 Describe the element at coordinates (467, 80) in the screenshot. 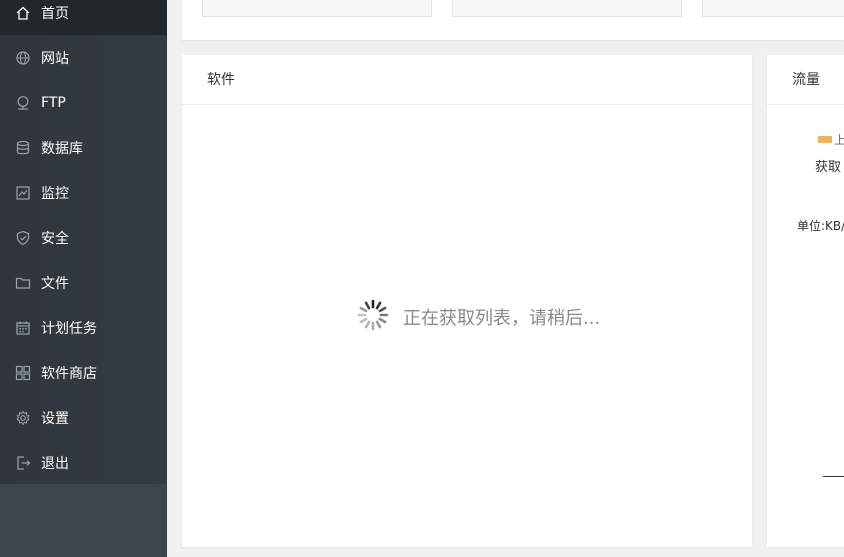

I see `software-panel-title: 软件` at that location.